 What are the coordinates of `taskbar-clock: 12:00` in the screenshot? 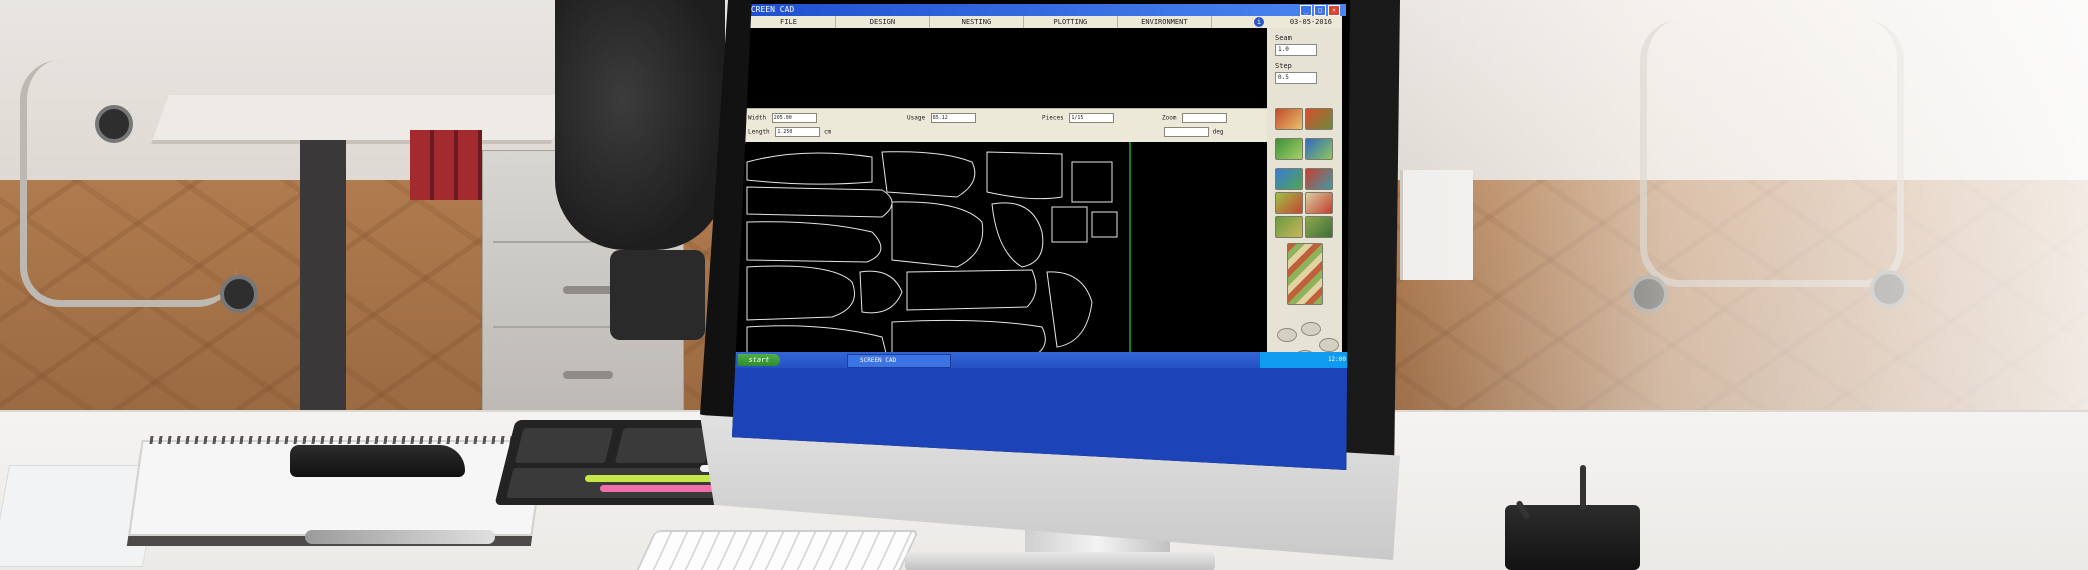 It's located at (1336, 359).